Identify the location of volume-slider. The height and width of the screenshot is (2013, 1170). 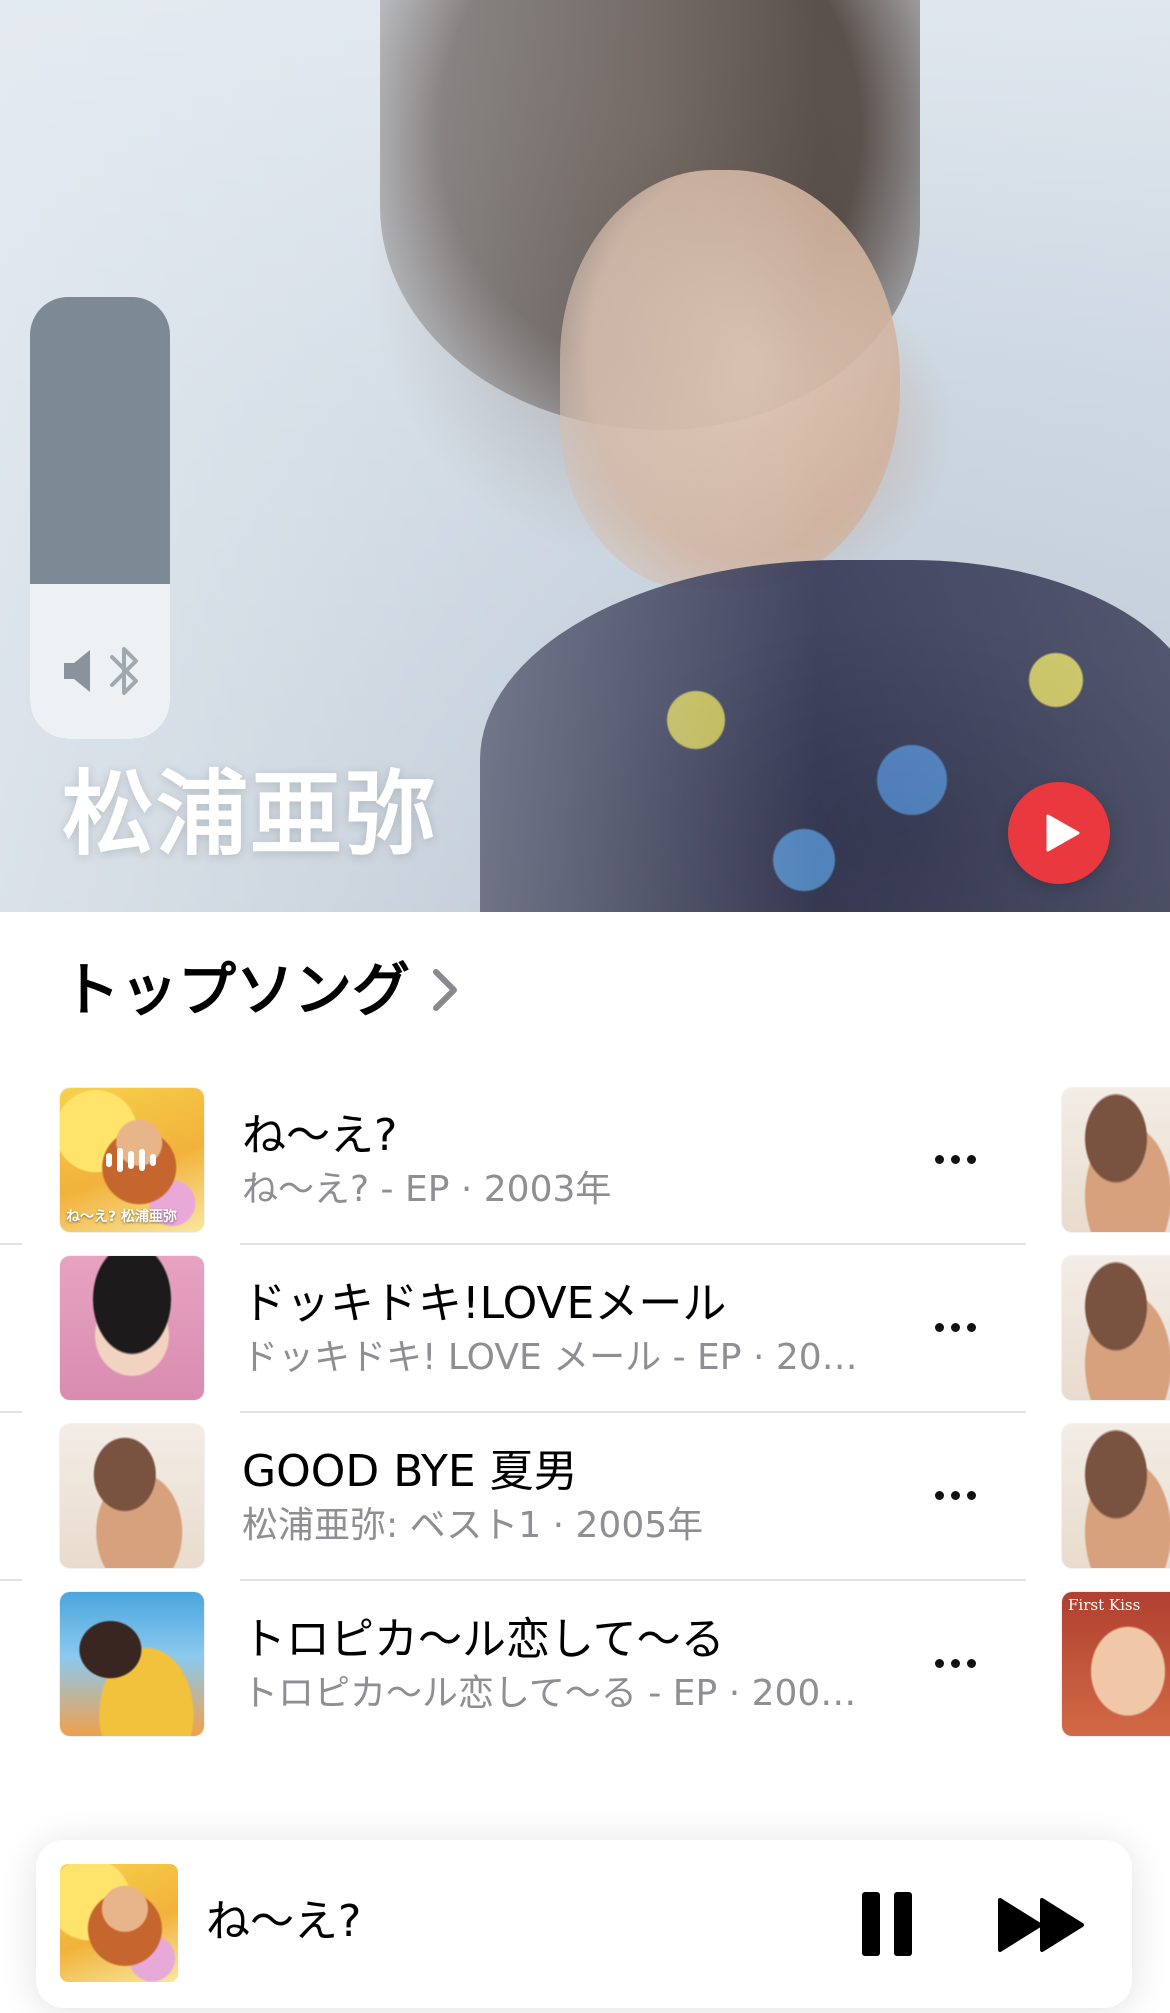
(100, 518).